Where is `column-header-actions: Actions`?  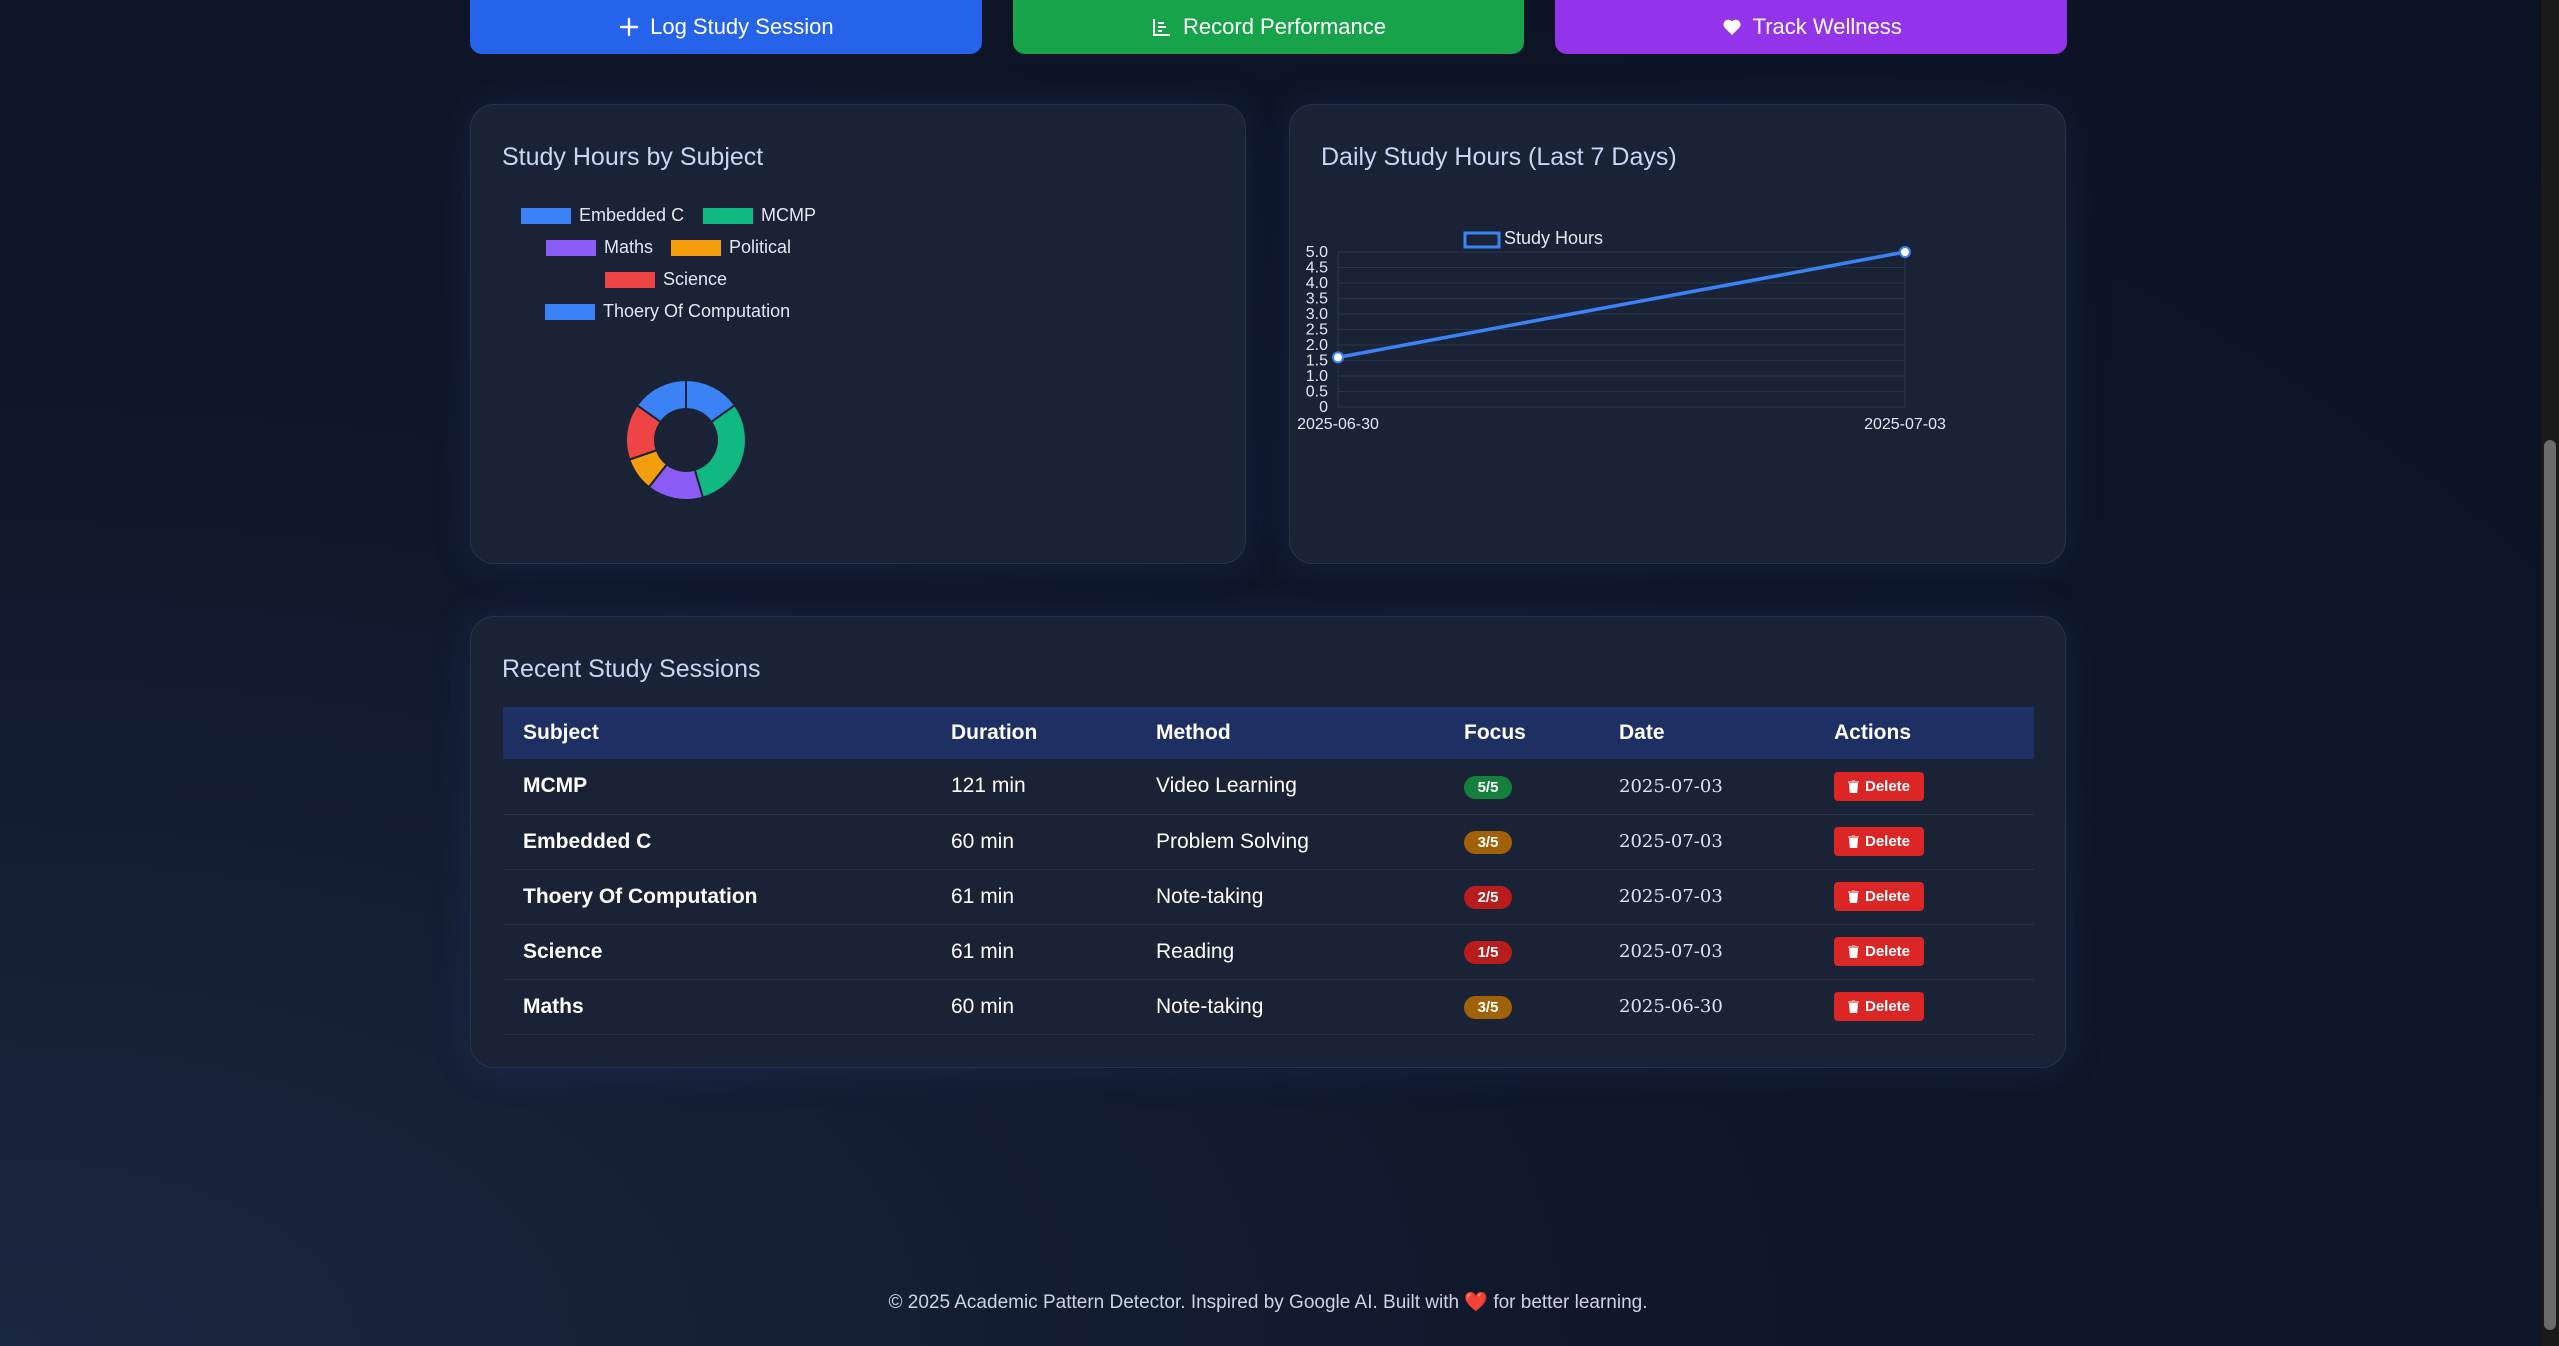 column-header-actions: Actions is located at coordinates (1873, 732).